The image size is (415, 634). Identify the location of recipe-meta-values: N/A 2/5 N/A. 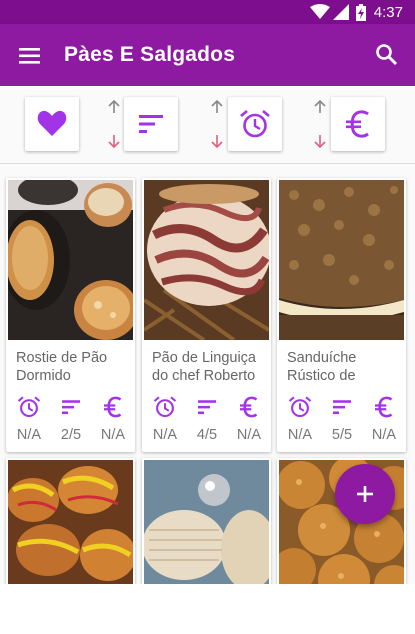
(70, 436).